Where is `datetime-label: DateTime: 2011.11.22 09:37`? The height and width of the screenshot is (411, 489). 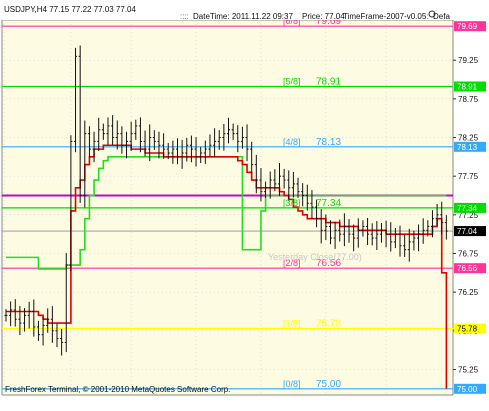
datetime-label: DateTime: 2011.11.22 09:37 is located at coordinates (243, 16).